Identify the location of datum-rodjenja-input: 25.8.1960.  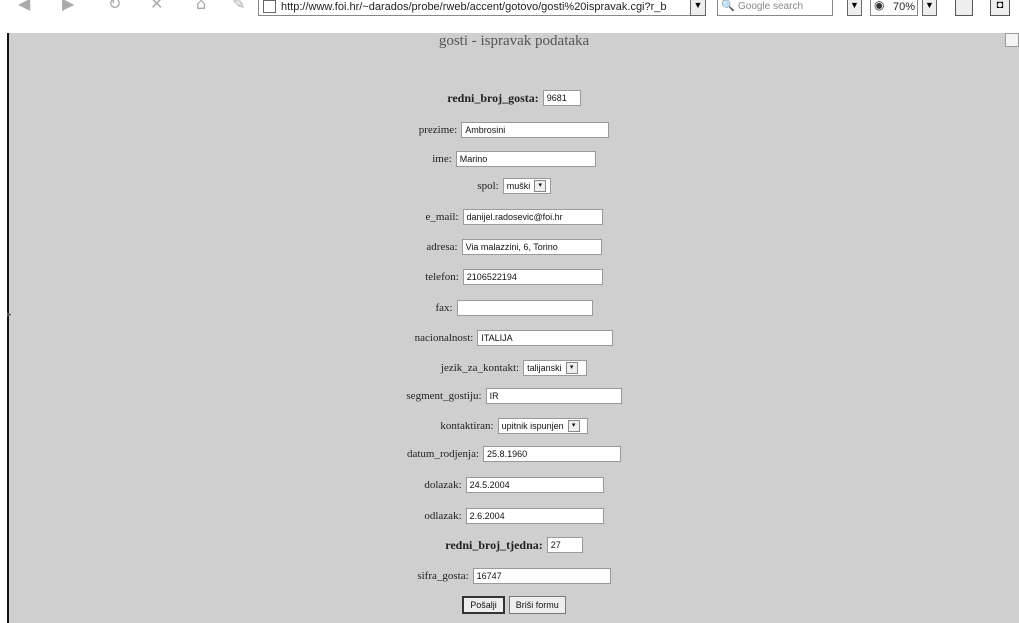
(552, 454).